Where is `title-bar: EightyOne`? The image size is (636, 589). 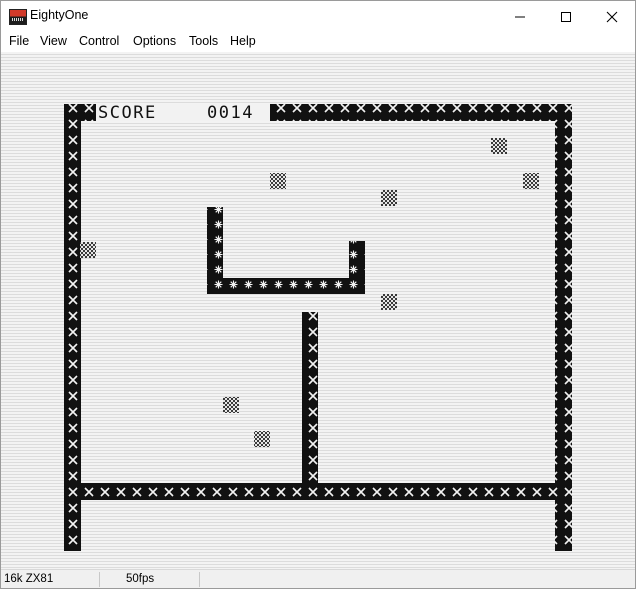 title-bar: EightyOne is located at coordinates (318, 16).